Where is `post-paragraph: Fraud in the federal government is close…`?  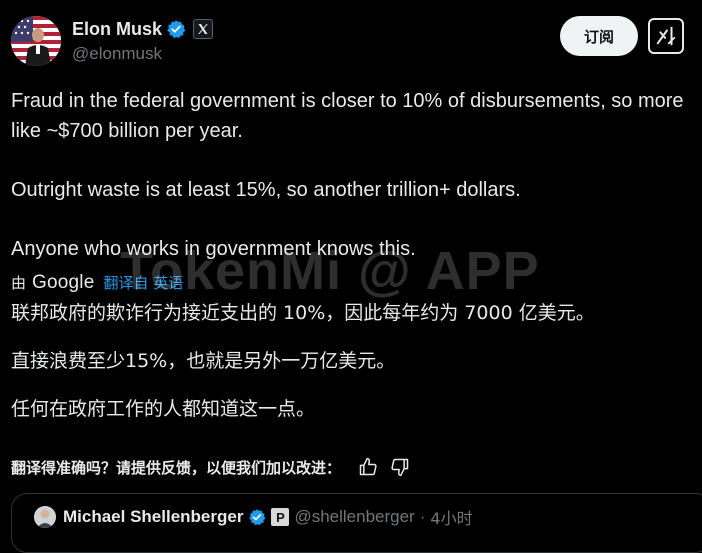 post-paragraph: Fraud in the federal government is close… is located at coordinates (347, 116).